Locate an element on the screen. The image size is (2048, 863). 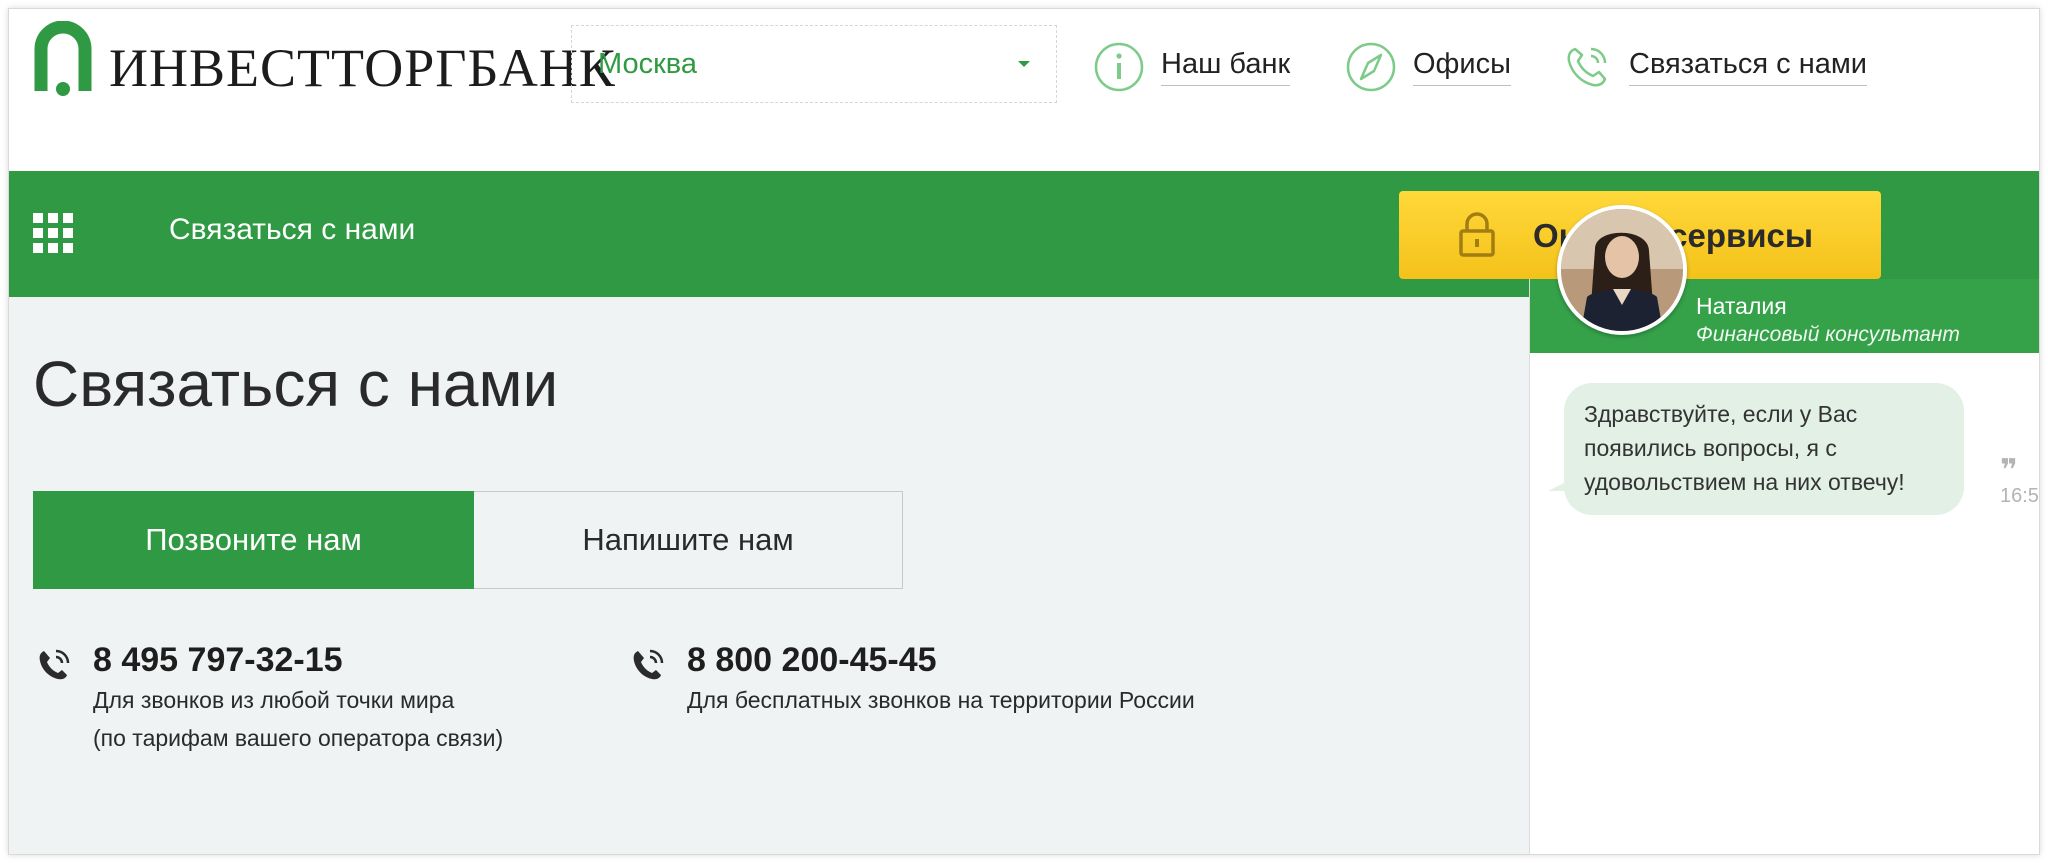
agent-photo is located at coordinates (1622, 270).